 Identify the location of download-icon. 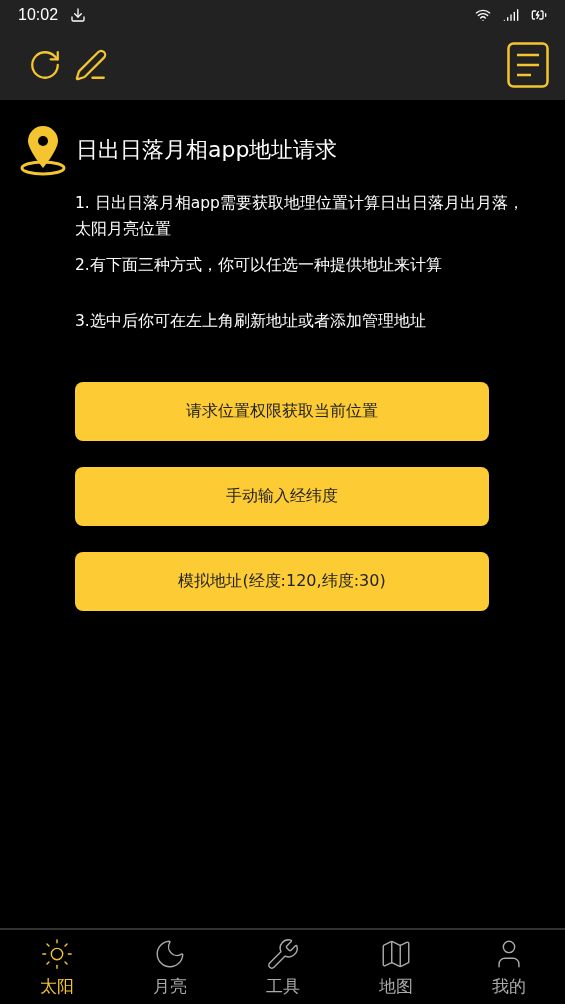
(78, 15).